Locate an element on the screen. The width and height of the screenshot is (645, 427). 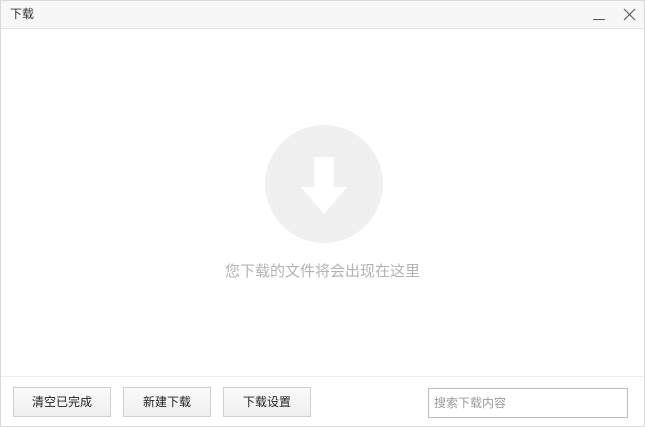
download-arrow-icon is located at coordinates (324, 184).